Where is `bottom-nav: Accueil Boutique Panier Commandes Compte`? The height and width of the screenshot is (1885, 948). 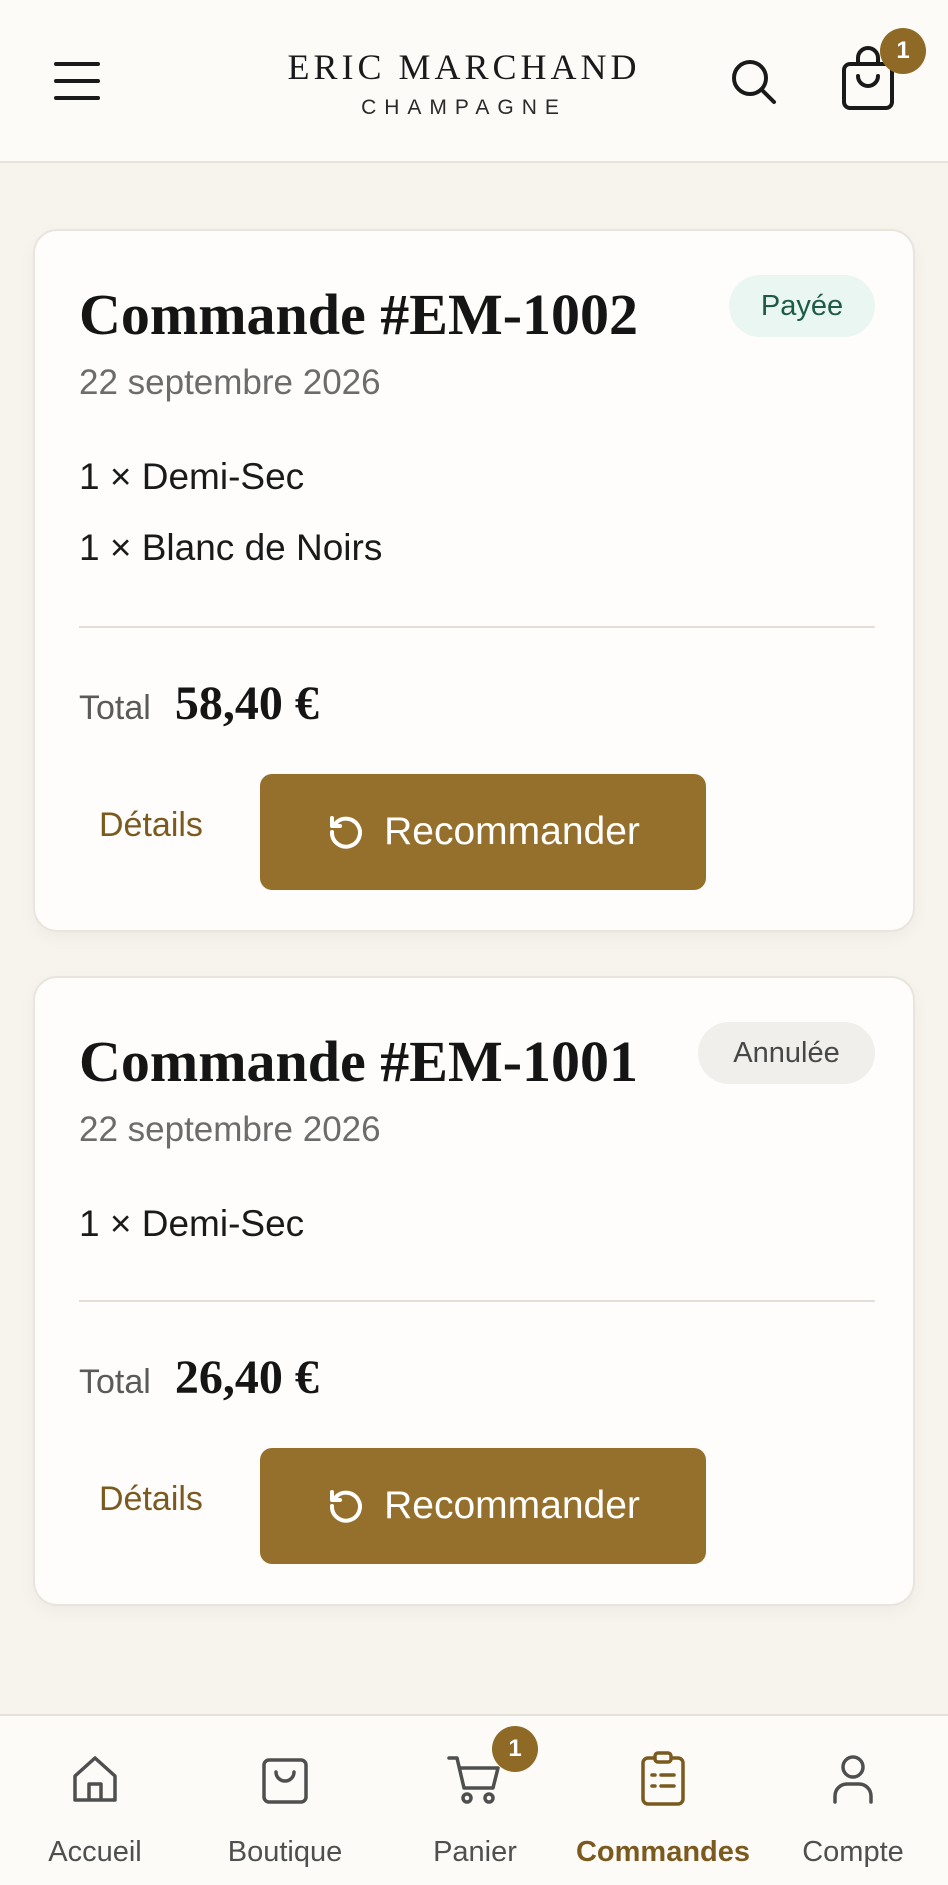
bottom-nav: Accueil Boutique Panier Commandes Compte is located at coordinates (474, 1799).